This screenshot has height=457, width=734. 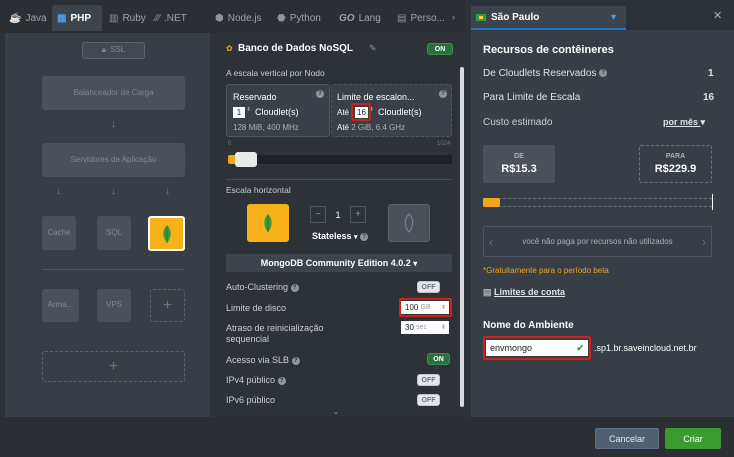 What do you see at coordinates (546, 270) in the screenshot?
I see `free-beta-note: *Gratuitamente para o período beta` at bounding box center [546, 270].